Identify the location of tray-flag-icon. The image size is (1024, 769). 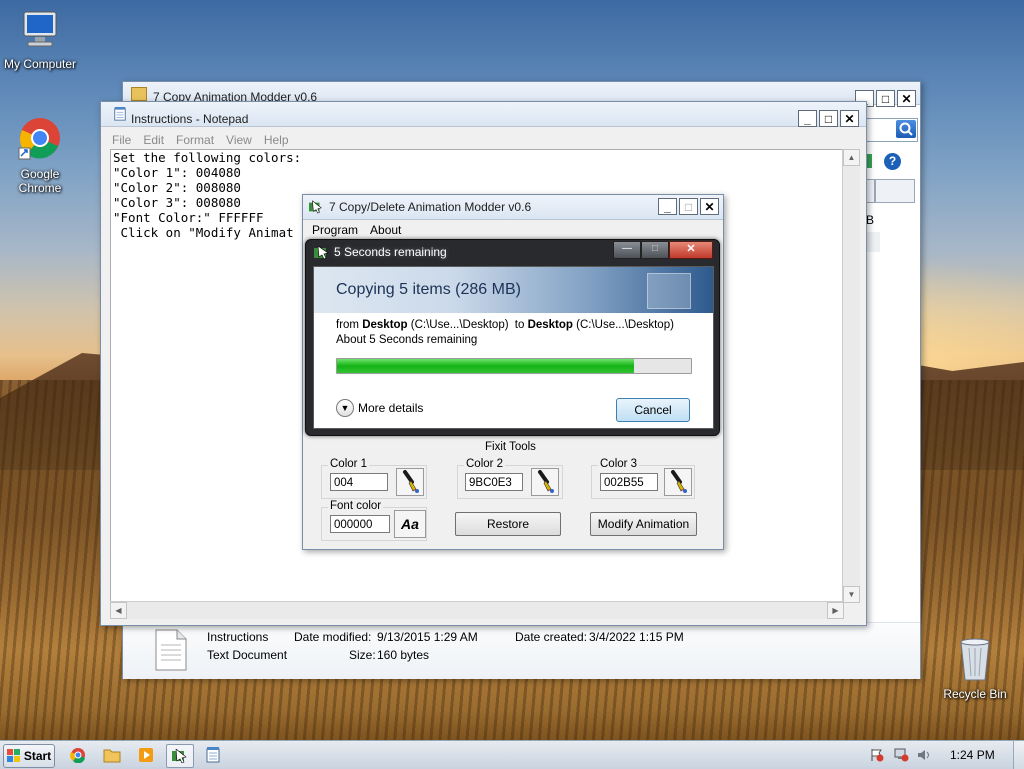
(877, 755).